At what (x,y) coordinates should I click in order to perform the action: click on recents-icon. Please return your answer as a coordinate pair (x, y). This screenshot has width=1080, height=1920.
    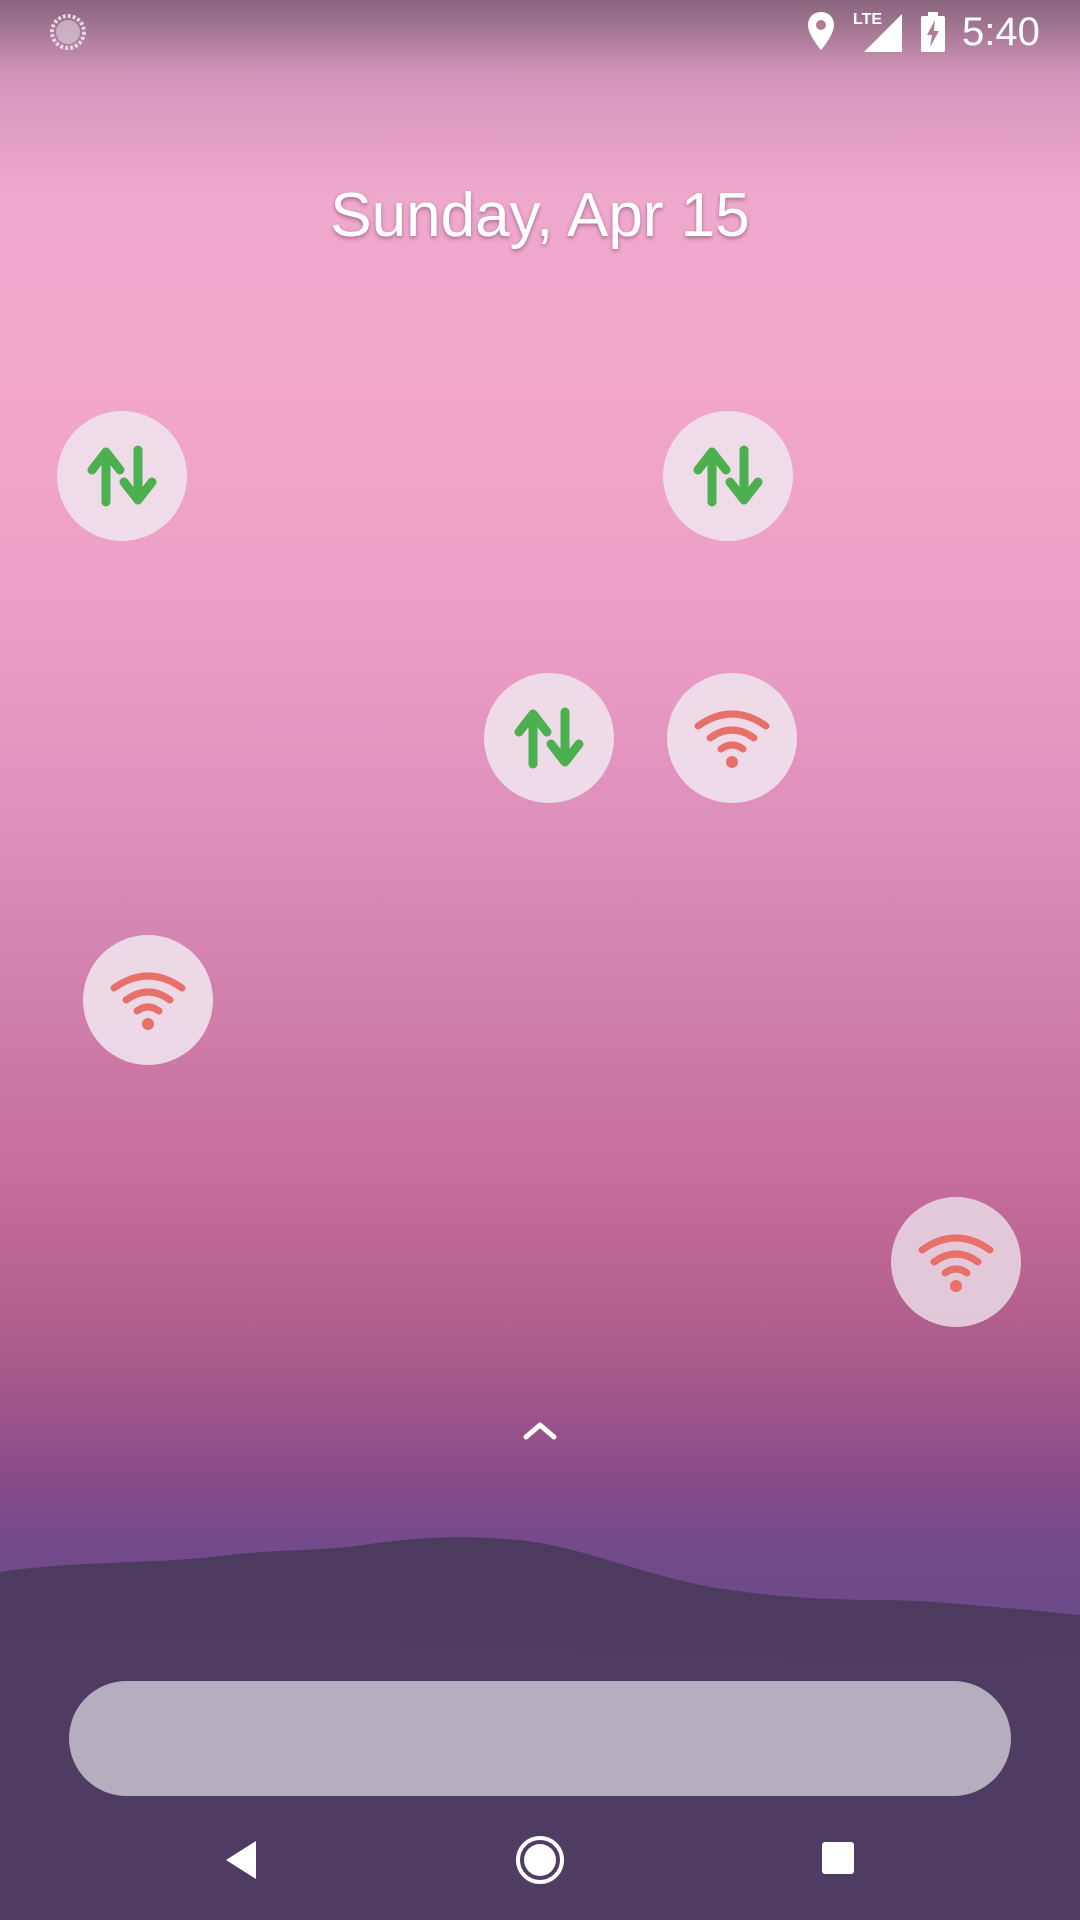
    Looking at the image, I should click on (838, 1858).